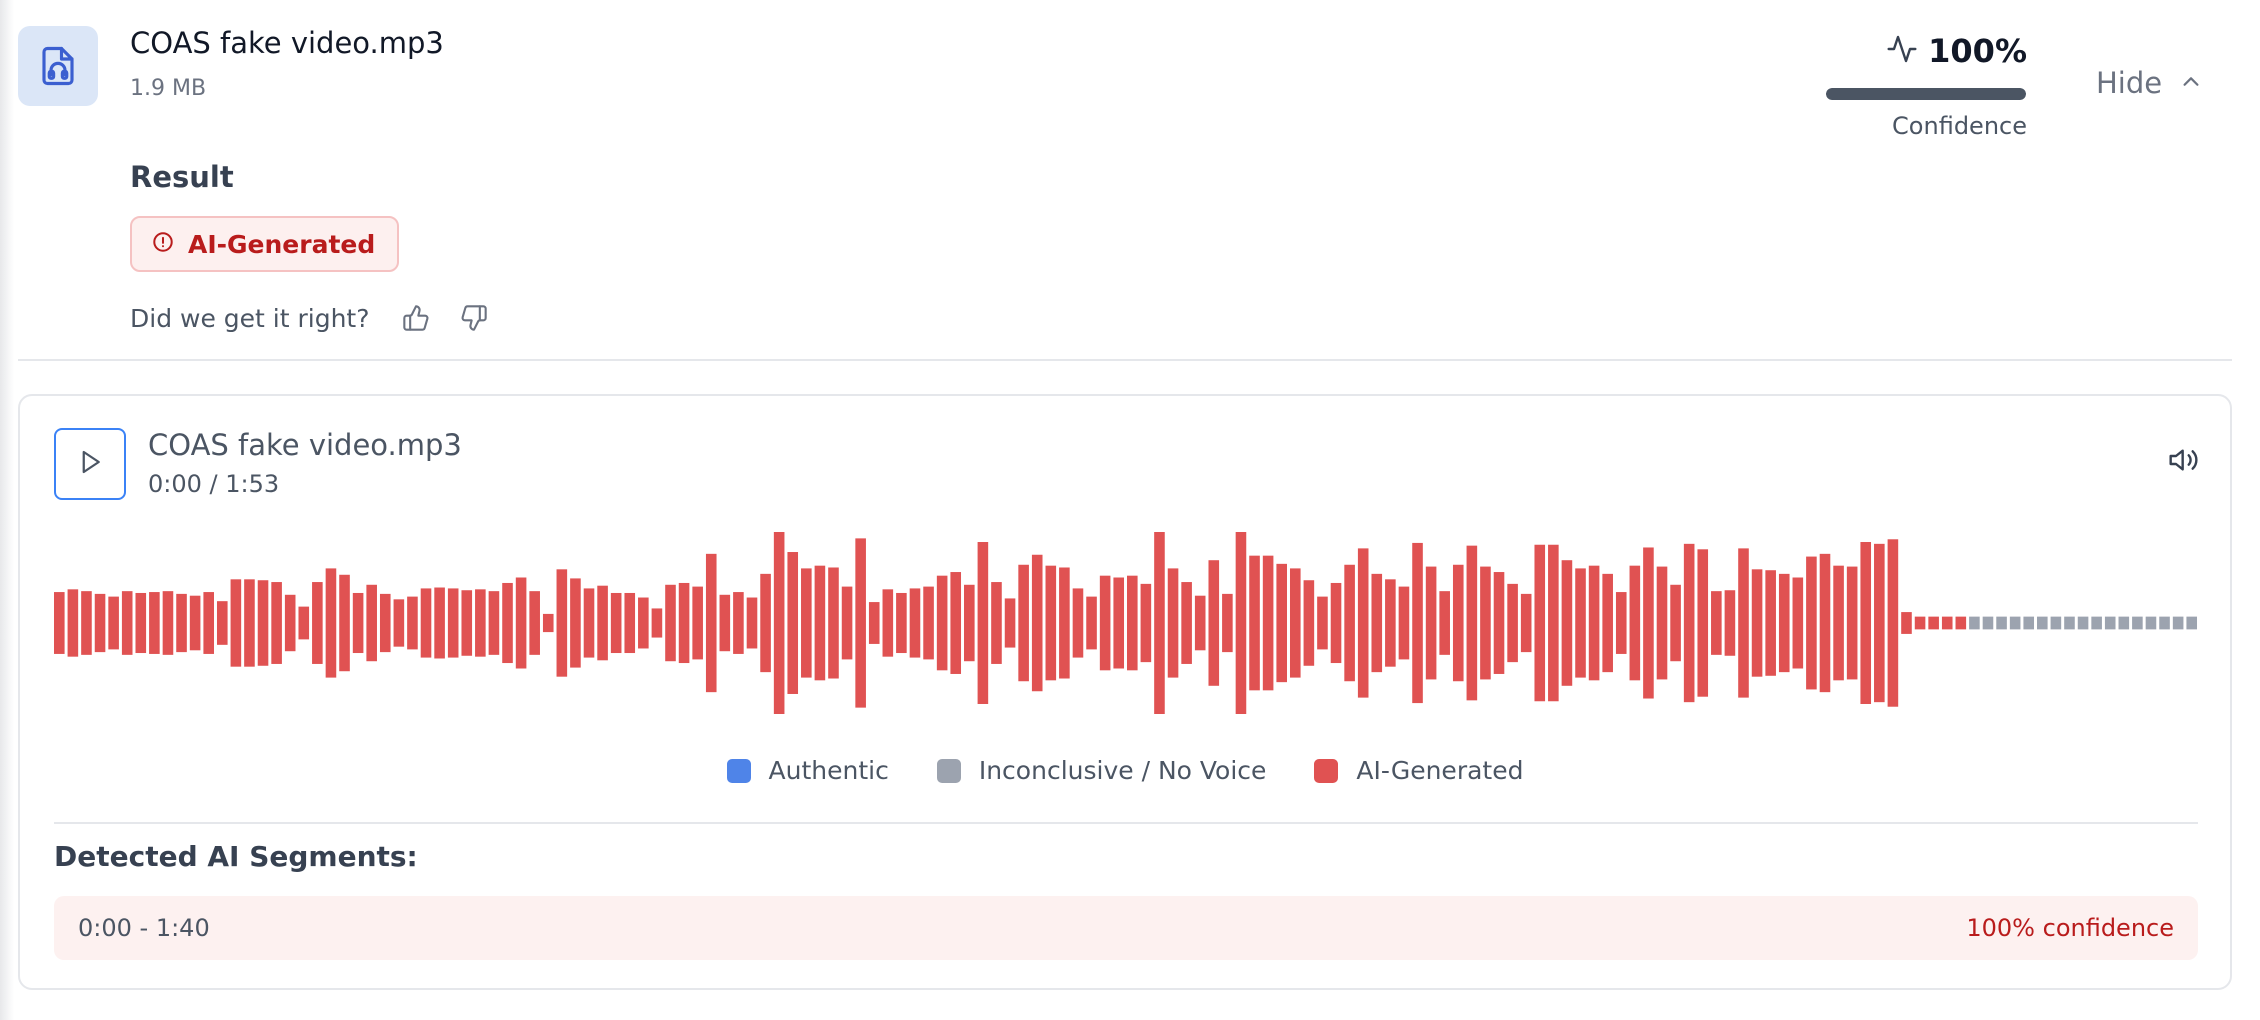  I want to click on play-button, so click(90, 464).